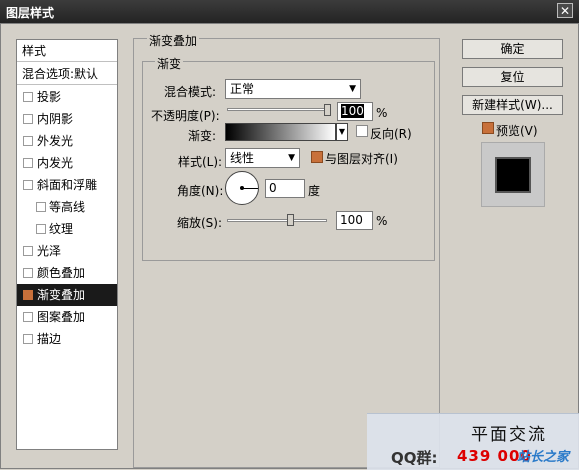 This screenshot has height=470, width=579. What do you see at coordinates (289, 12) in the screenshot?
I see `title-bar: 图层样式 ✕` at bounding box center [289, 12].